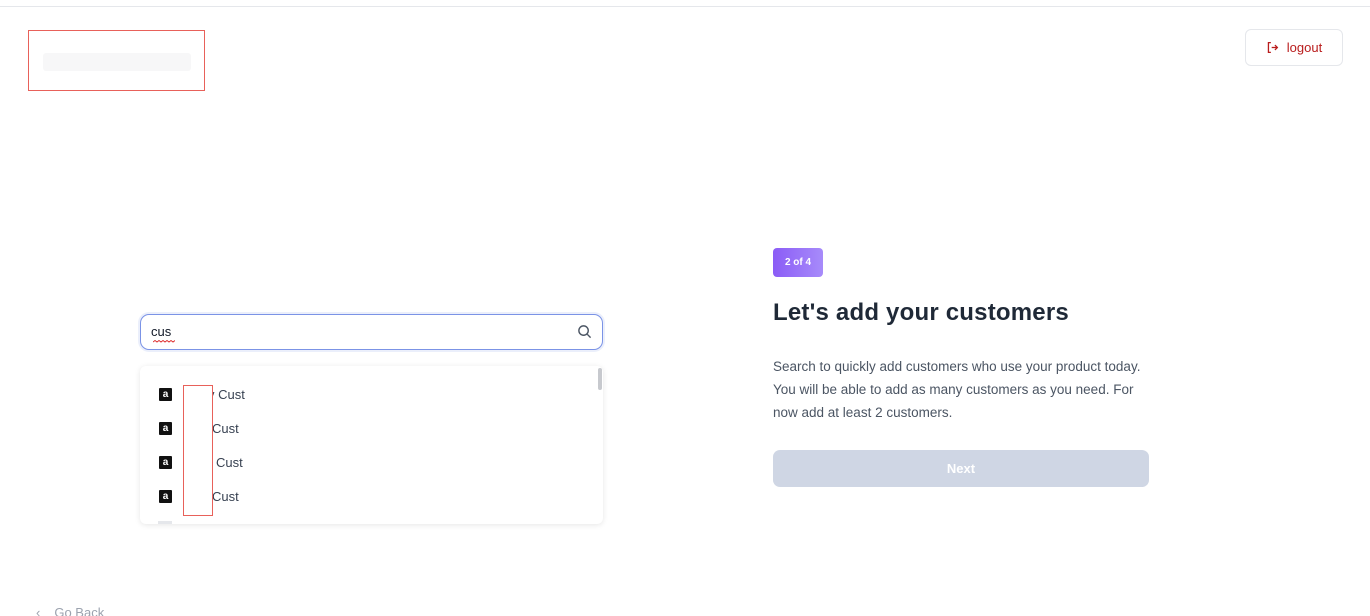 Image resolution: width=1370 pixels, height=616 pixels. What do you see at coordinates (1304, 47) in the screenshot?
I see `logout-label: logout` at bounding box center [1304, 47].